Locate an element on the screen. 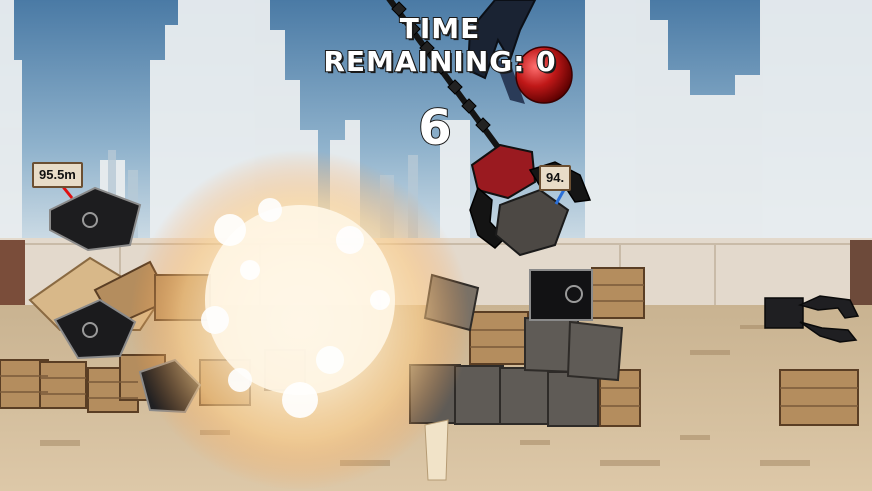 This screenshot has height=491, width=872. distance-marker-right: 94. is located at coordinates (555, 178).